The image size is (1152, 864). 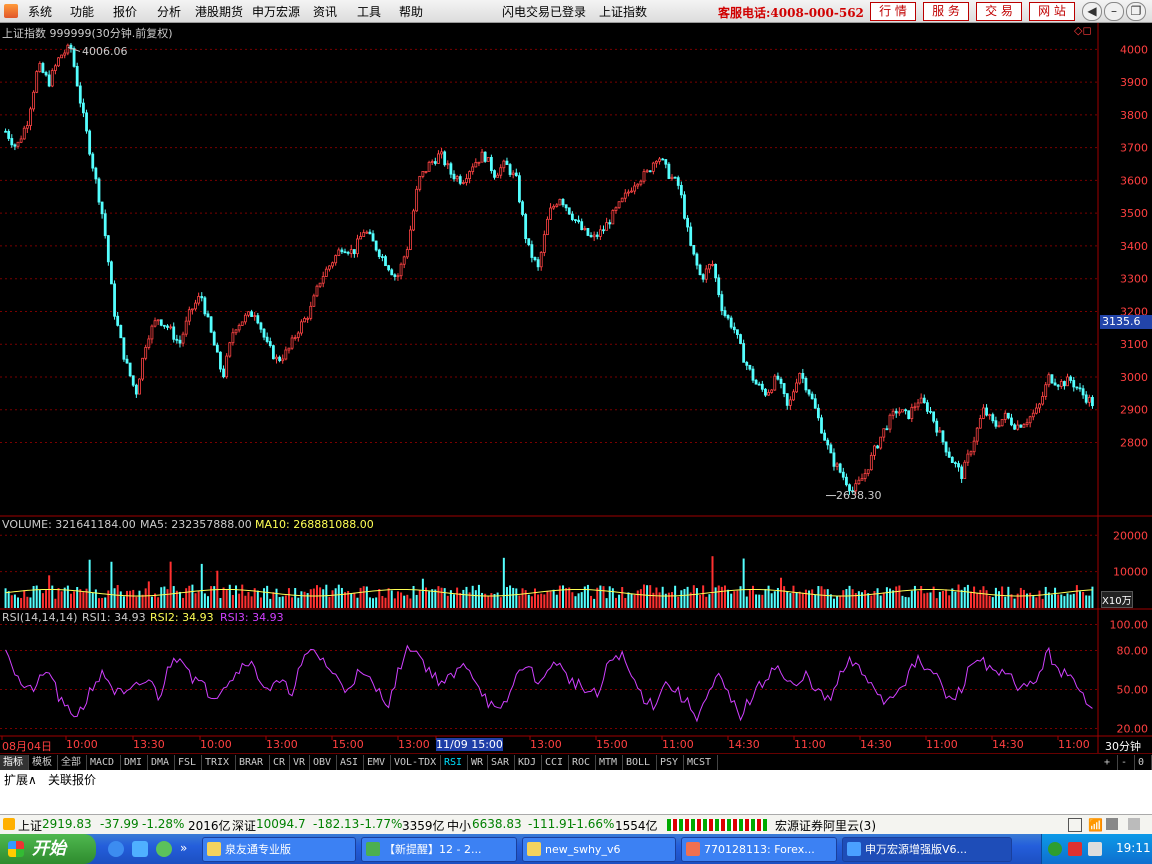 I want to click on task-quanyoutong: 泉友通专业版, so click(x=279, y=849).